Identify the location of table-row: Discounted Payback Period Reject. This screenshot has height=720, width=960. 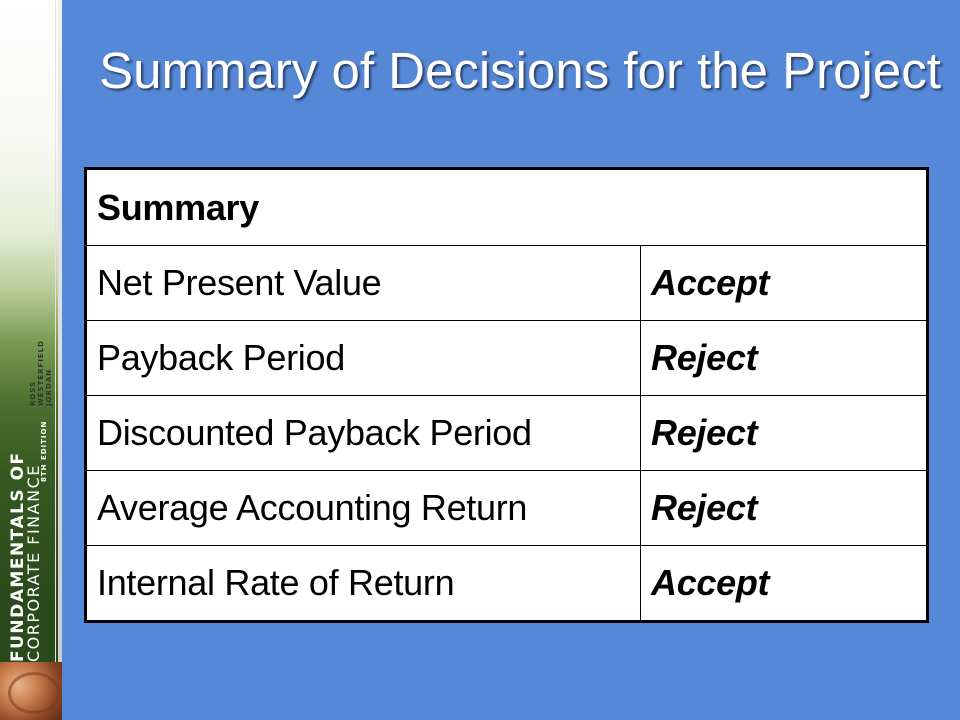
(506, 433).